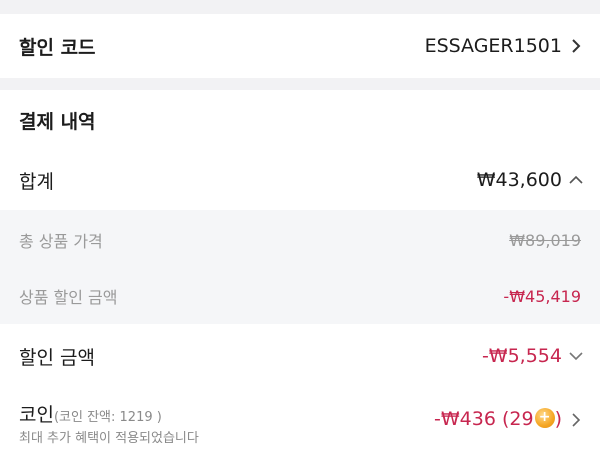 The image size is (600, 450). What do you see at coordinates (36, 415) in the screenshot?
I see `coin-label: 코인` at bounding box center [36, 415].